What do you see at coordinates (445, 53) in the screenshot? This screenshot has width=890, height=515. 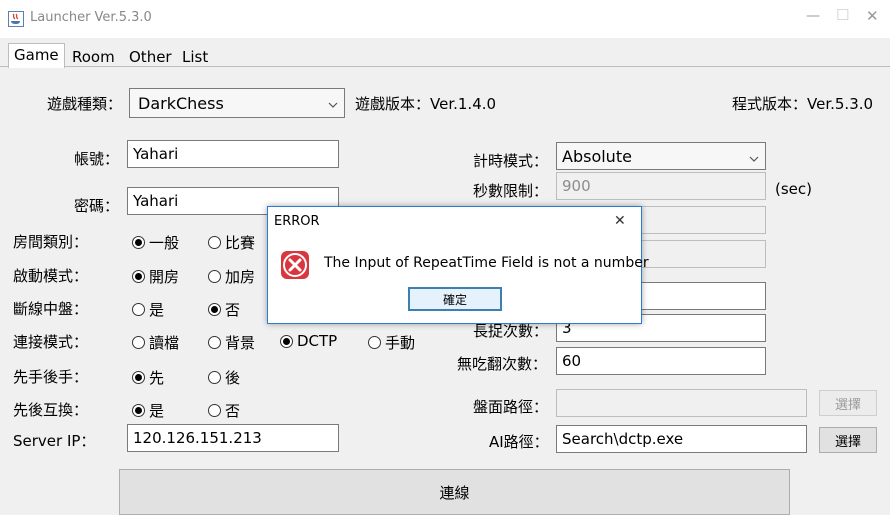 I see `tab-bar: Game Room Other List` at bounding box center [445, 53].